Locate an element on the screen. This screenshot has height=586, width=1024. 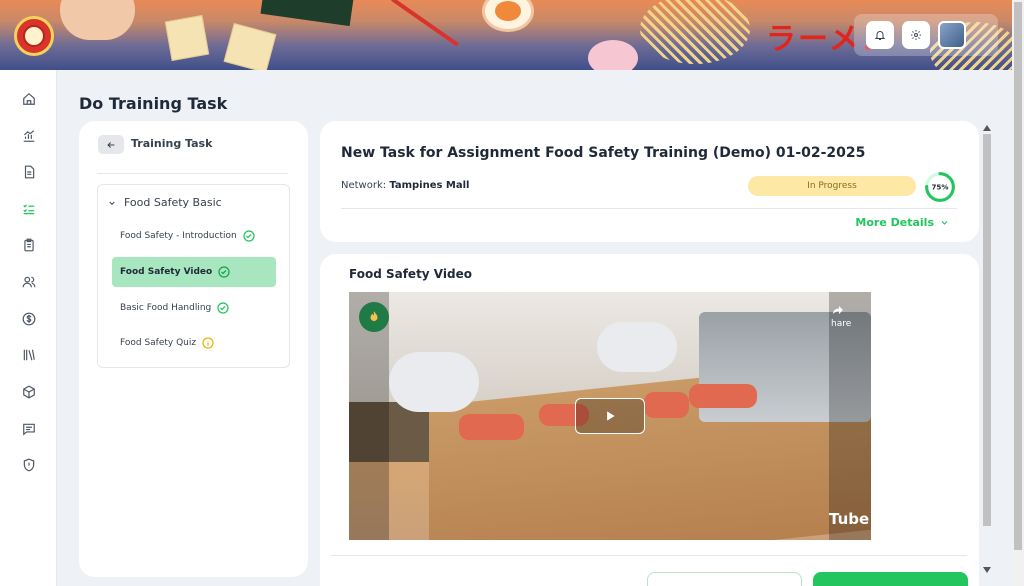
header-actions is located at coordinates (926, 35).